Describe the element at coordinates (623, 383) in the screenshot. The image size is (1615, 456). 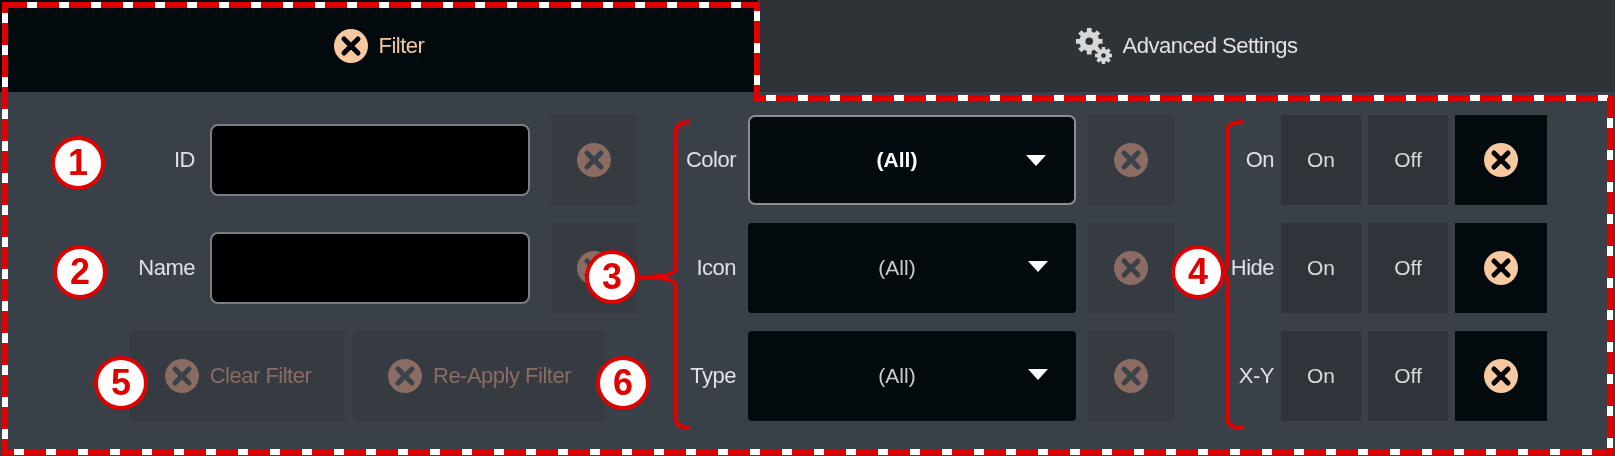
I see `callout-number: 6` at that location.